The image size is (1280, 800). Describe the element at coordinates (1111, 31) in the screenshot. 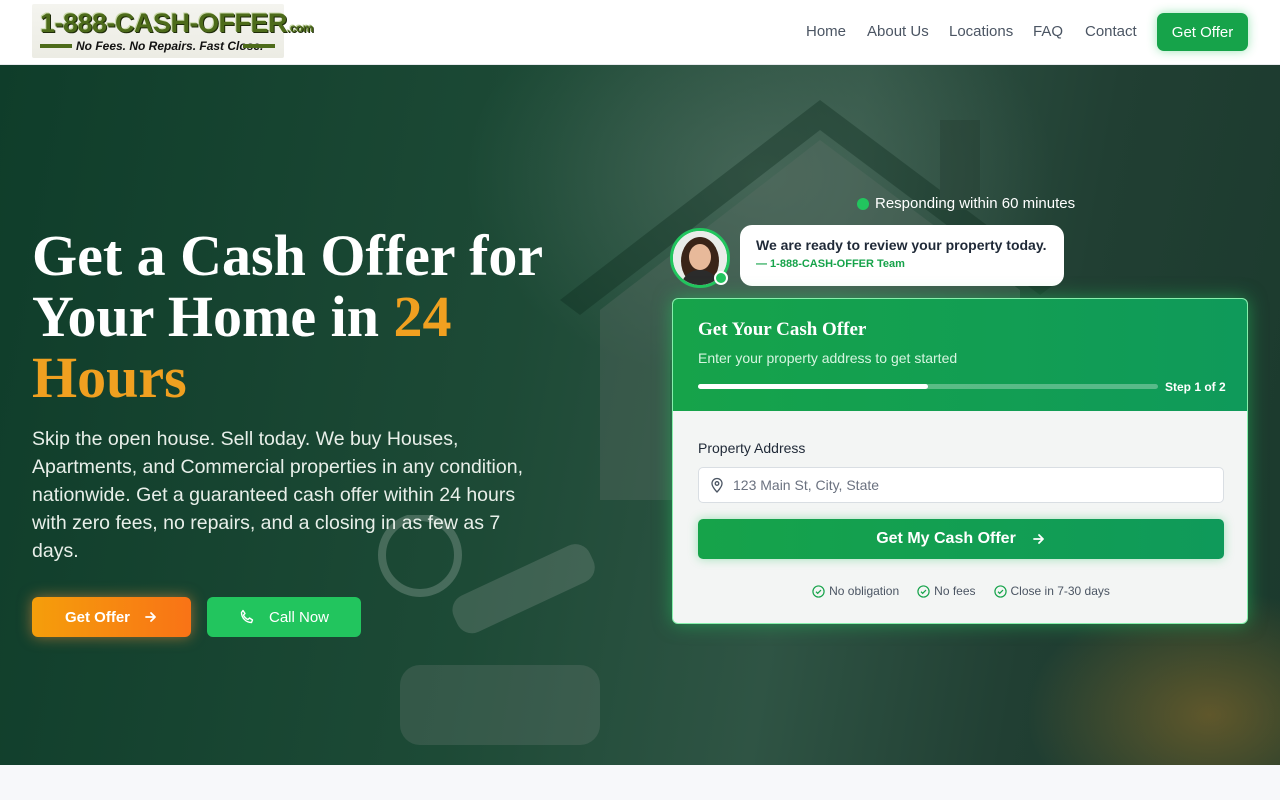

I see `nav-link-contact: Contact` at that location.